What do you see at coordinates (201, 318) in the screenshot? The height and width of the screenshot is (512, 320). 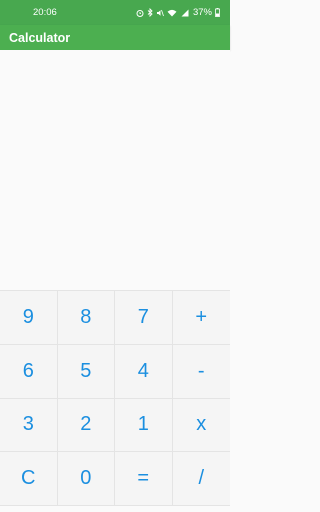 I see `key-add-button: +` at bounding box center [201, 318].